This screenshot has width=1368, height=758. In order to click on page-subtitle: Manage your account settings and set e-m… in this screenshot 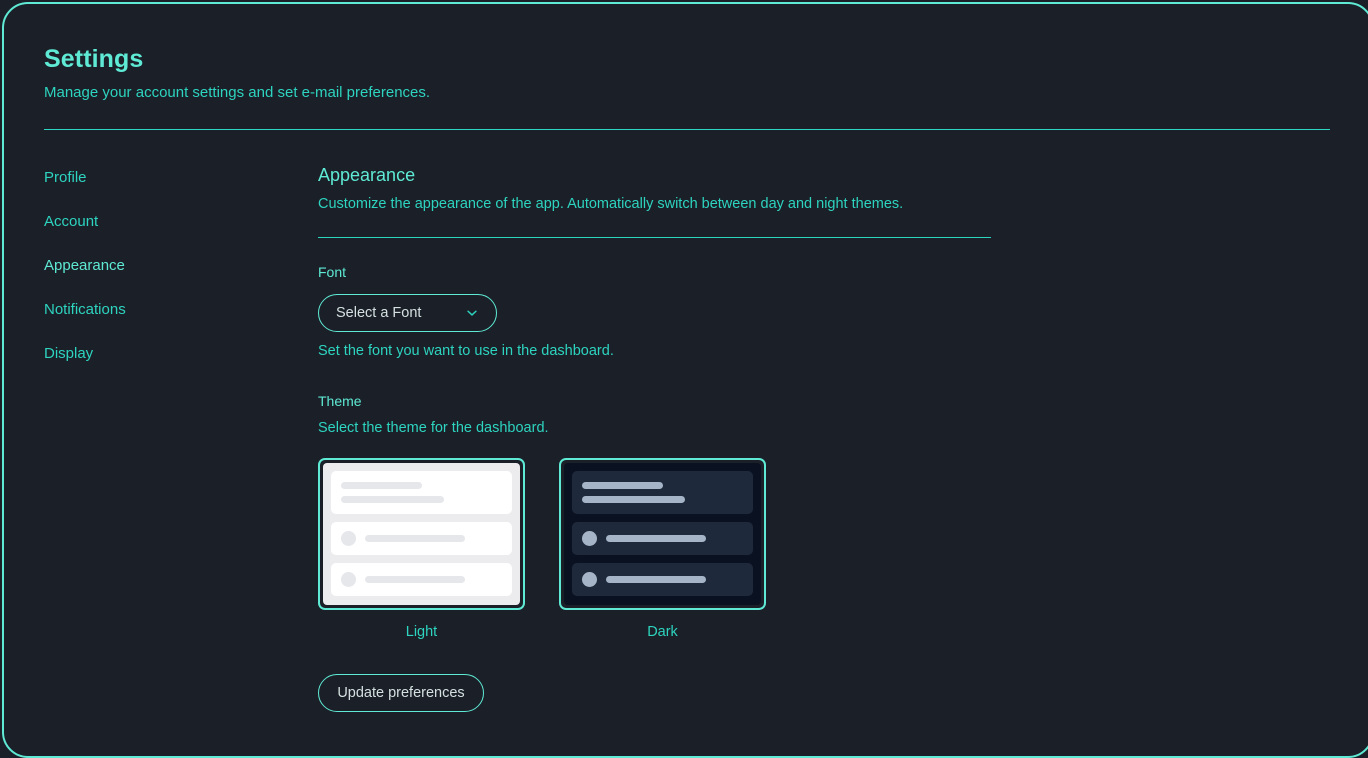, I will do `click(237, 92)`.